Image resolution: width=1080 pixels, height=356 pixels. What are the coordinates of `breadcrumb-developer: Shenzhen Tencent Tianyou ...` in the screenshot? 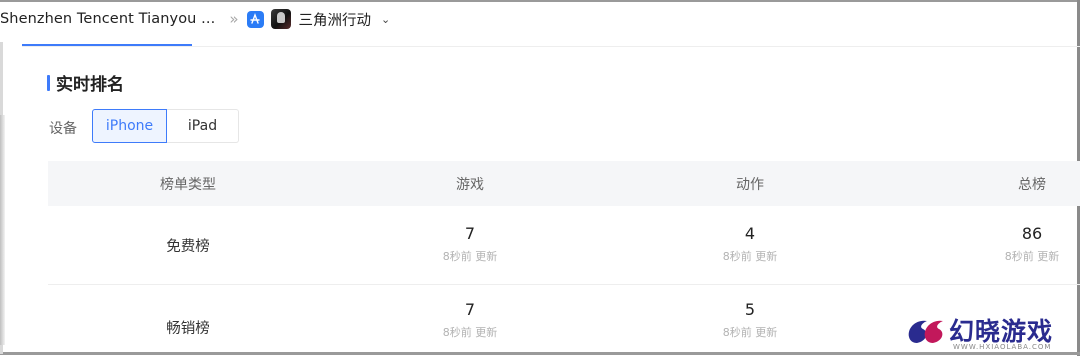 It's located at (107, 19).